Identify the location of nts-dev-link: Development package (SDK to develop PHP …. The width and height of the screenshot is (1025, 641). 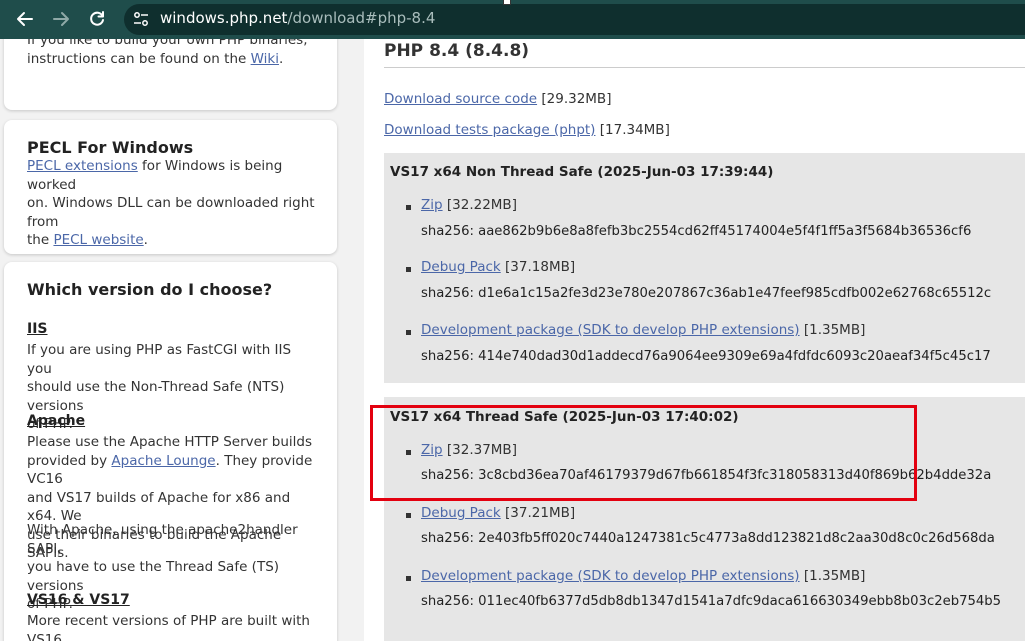
(610, 330).